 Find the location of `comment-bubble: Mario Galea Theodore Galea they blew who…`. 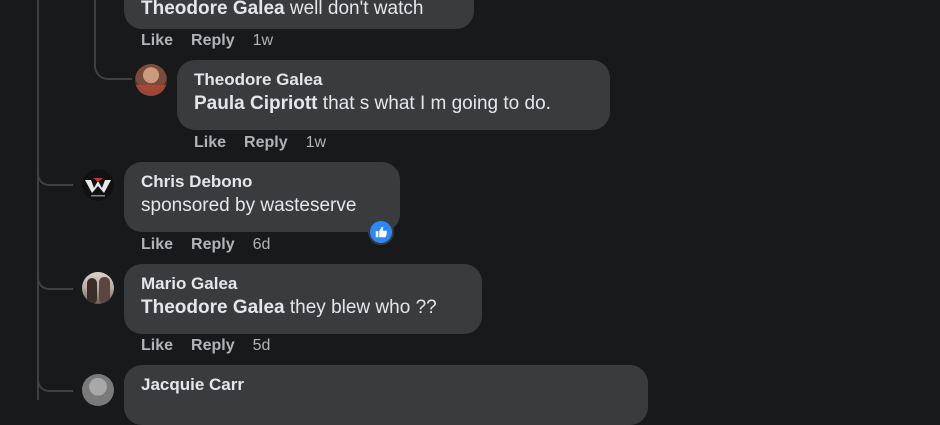

comment-bubble: Mario Galea Theodore Galea they blew who… is located at coordinates (303, 299).